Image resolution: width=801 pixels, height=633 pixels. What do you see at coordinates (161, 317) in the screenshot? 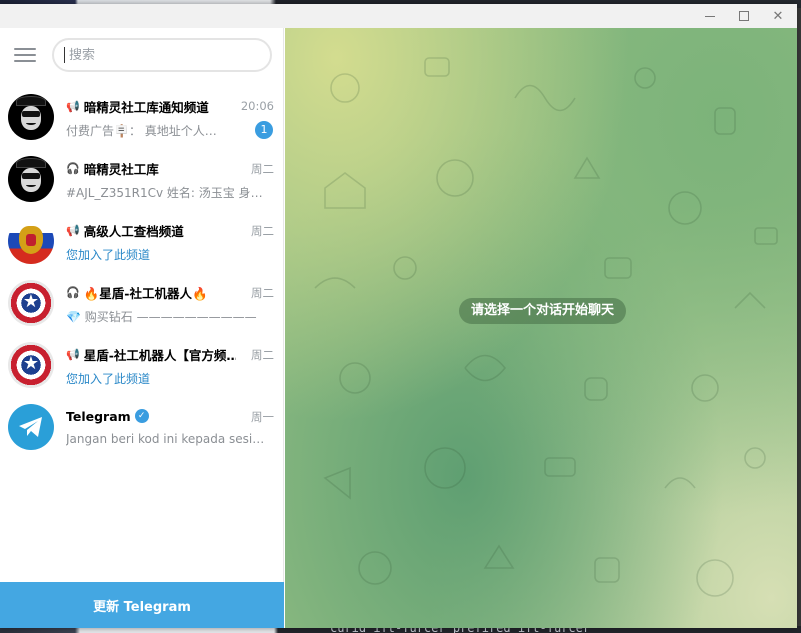
I see `chat-preview: 💎 购买钻石 ——————————` at bounding box center [161, 317].